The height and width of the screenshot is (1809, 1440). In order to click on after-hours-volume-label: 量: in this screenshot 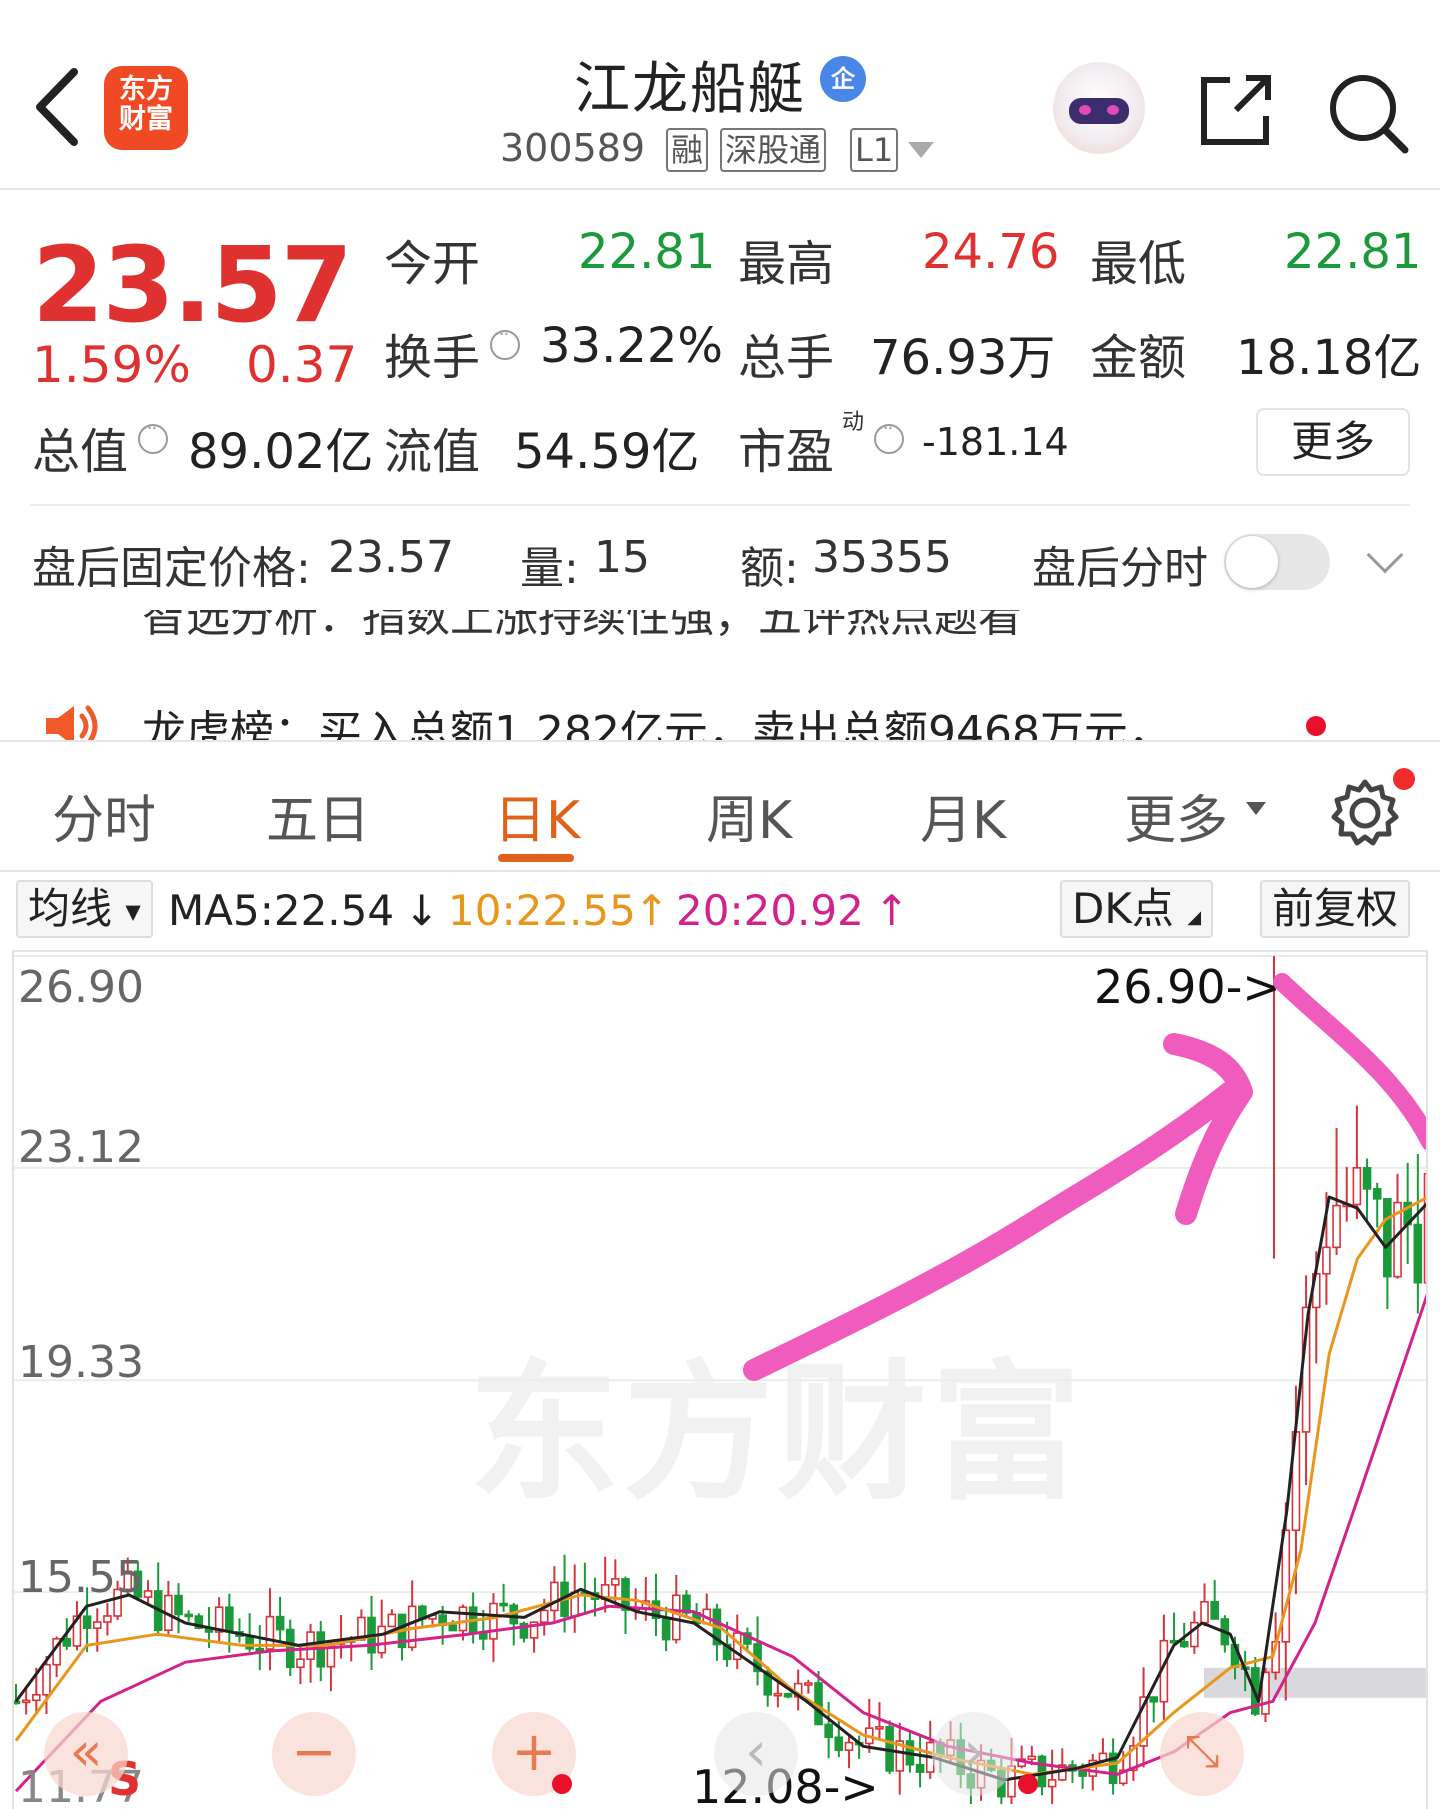, I will do `click(549, 568)`.